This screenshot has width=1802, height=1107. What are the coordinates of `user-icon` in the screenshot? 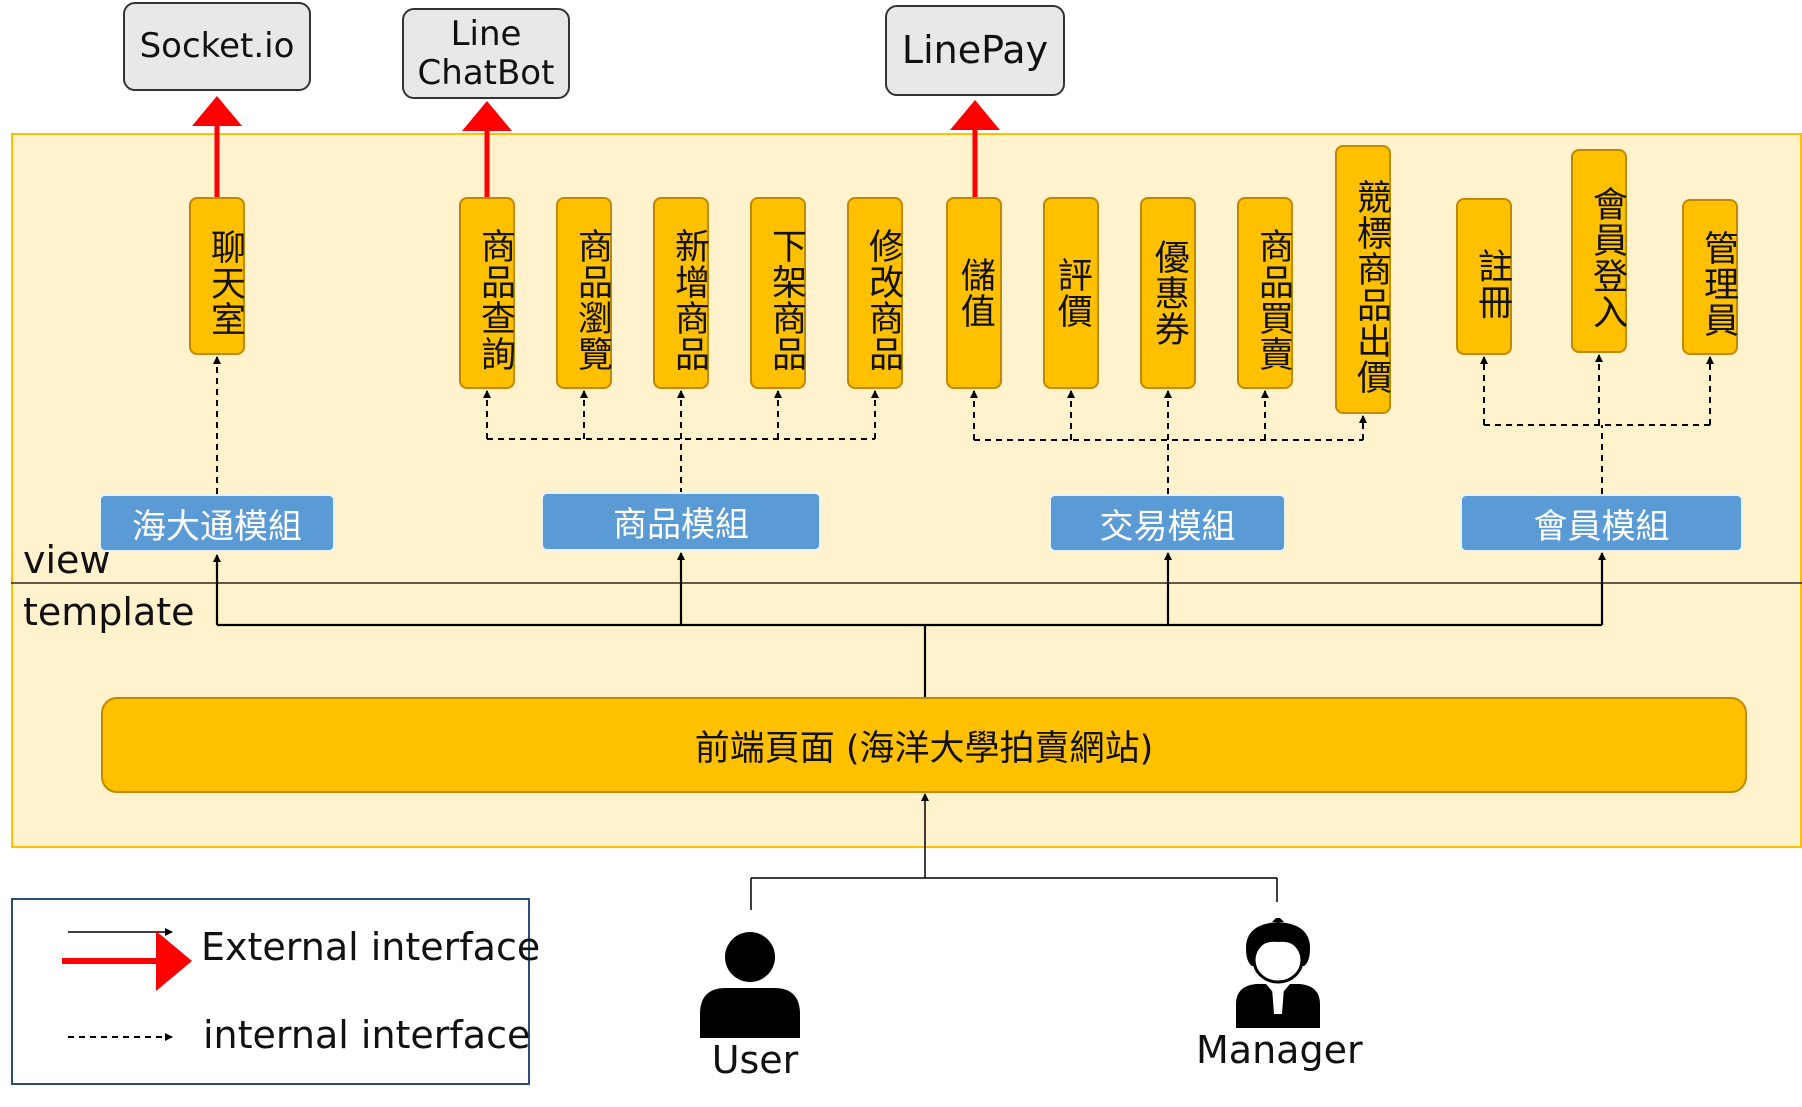 It's located at (750, 985).